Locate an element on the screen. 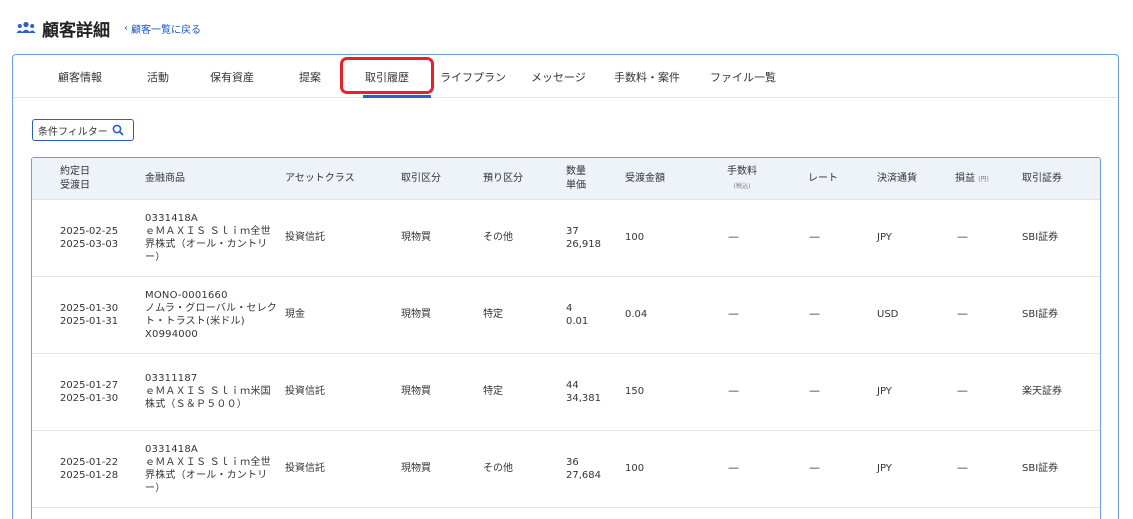 The height and width of the screenshot is (519, 1133). product-name: ｅＭＡＸＩＳ Ｓｌｉｍ米国株式（Ｓ＆Ｐ５００） is located at coordinates (208, 398).